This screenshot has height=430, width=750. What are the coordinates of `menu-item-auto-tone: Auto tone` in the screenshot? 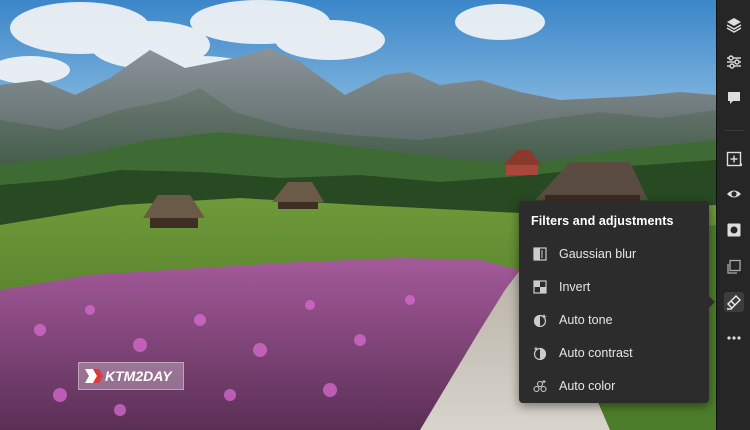 It's located at (614, 320).